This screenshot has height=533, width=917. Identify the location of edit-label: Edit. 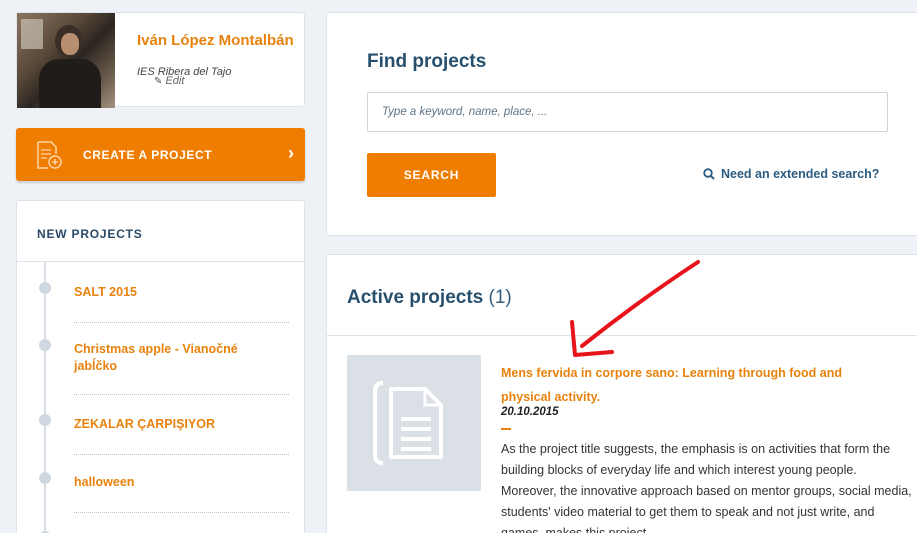
(175, 81).